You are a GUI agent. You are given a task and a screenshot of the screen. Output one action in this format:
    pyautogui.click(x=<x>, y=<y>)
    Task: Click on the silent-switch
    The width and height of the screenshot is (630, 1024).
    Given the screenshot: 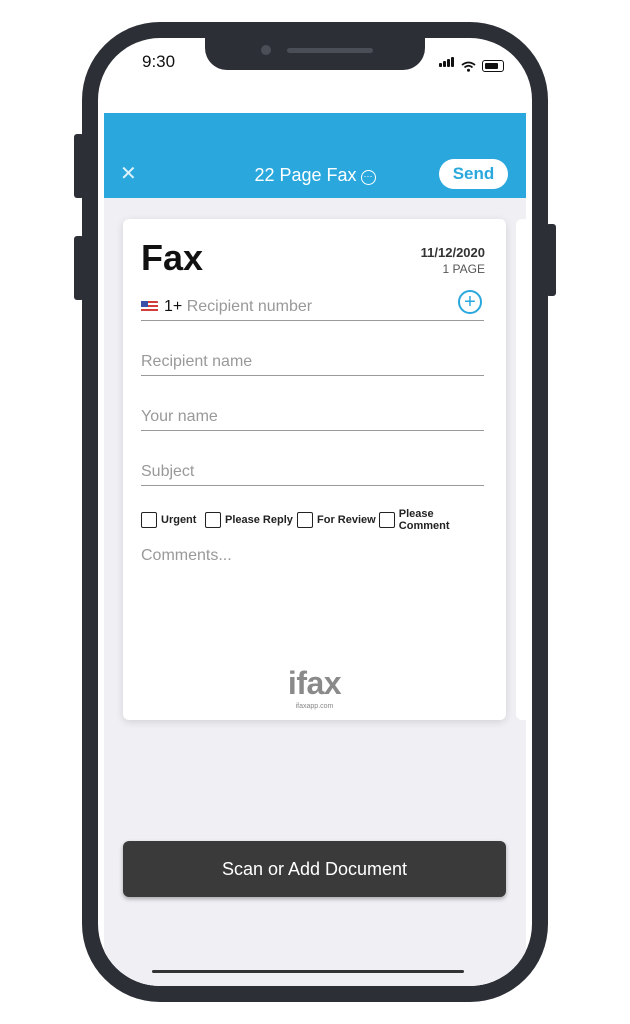 What is the action you would take?
    pyautogui.click(x=79, y=166)
    